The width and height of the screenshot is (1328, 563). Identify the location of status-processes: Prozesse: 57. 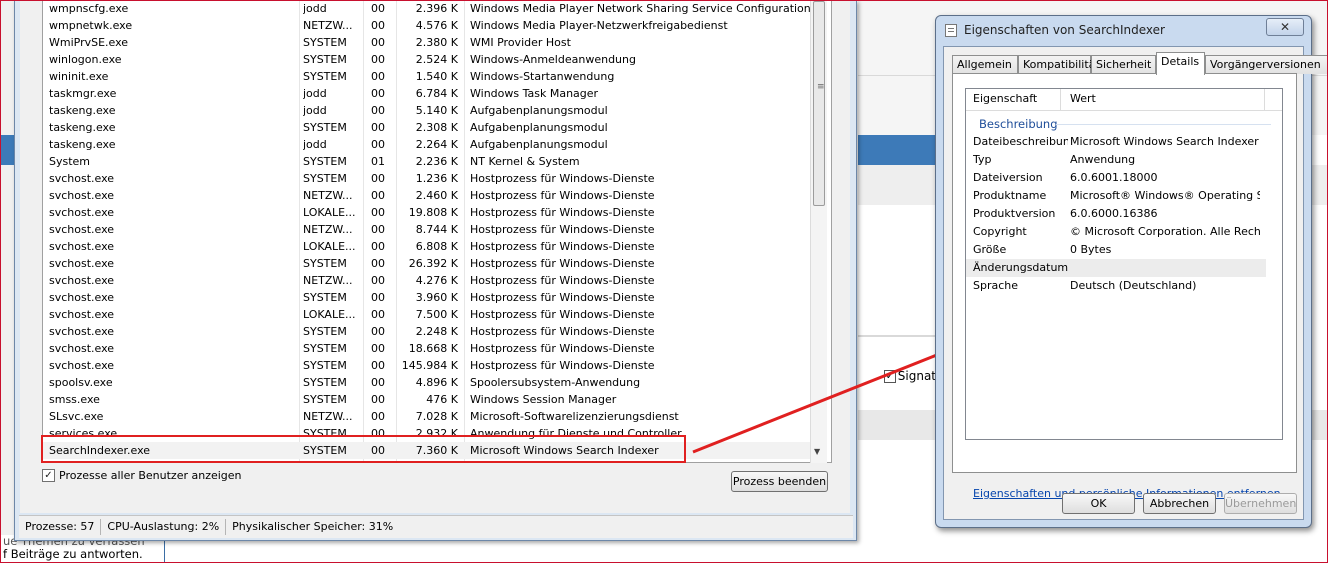
(60, 527).